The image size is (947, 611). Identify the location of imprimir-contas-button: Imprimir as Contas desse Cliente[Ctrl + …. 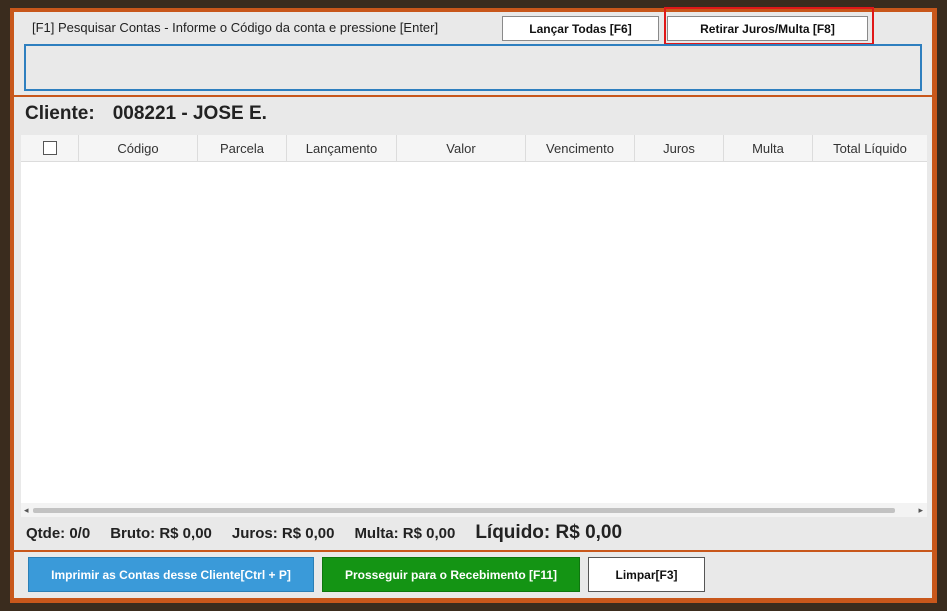
(171, 574).